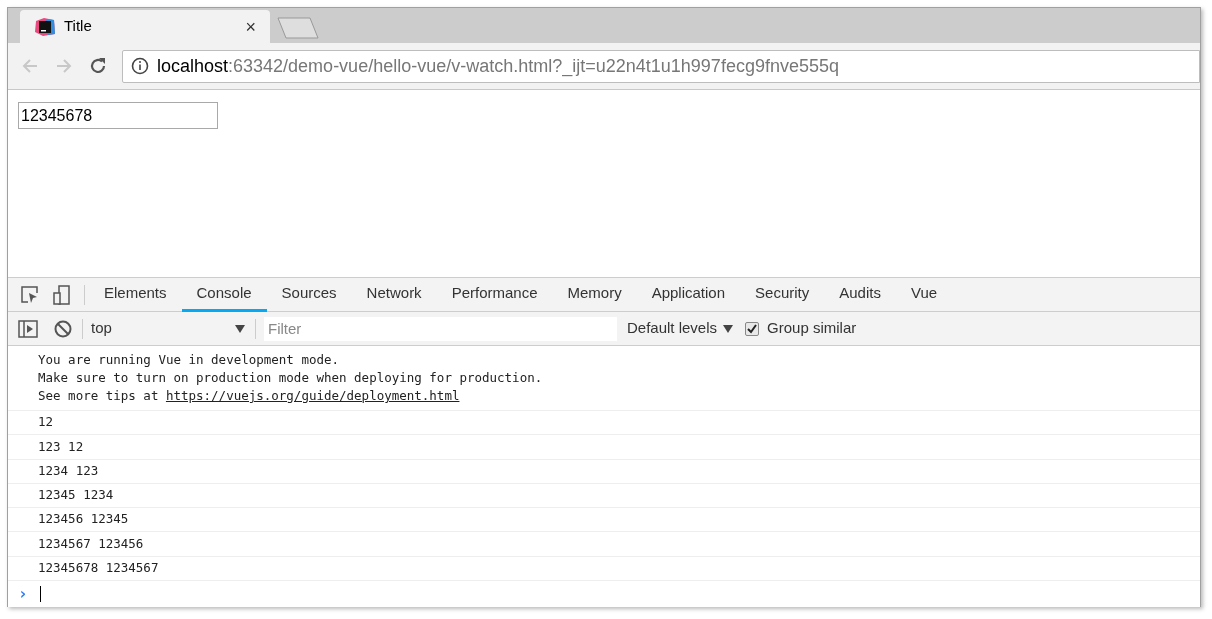  What do you see at coordinates (688, 294) in the screenshot?
I see `devtools-tab: Application` at bounding box center [688, 294].